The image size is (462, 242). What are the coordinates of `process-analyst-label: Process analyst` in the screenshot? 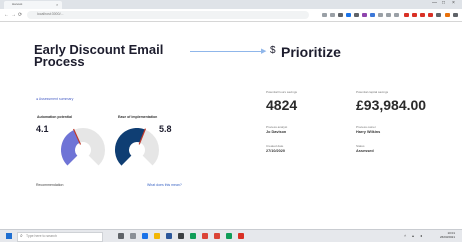 It's located at (277, 127).